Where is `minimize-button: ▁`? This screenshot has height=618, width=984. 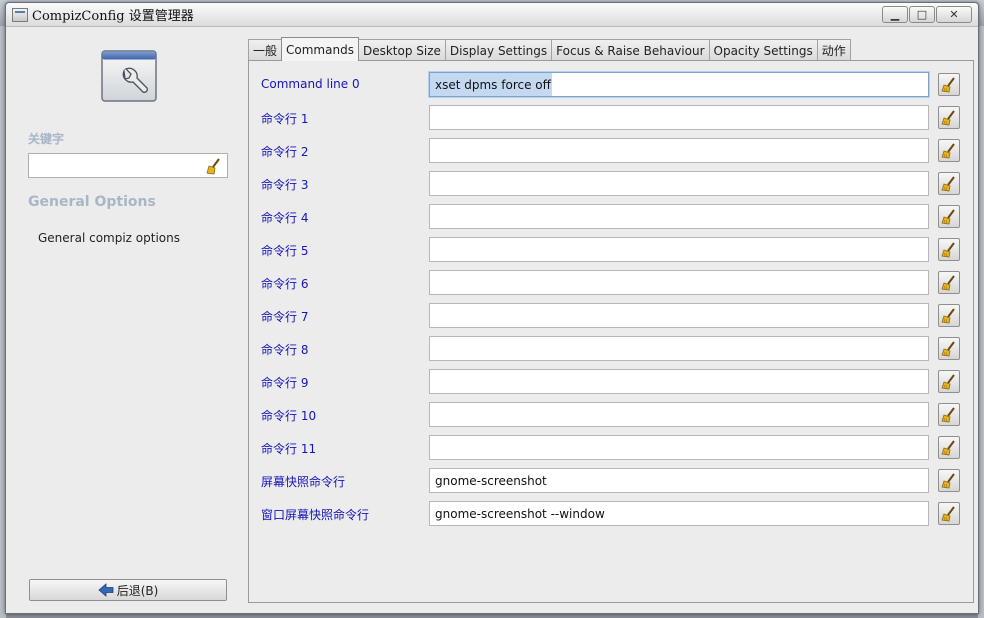
minimize-button: ▁ is located at coordinates (895, 14).